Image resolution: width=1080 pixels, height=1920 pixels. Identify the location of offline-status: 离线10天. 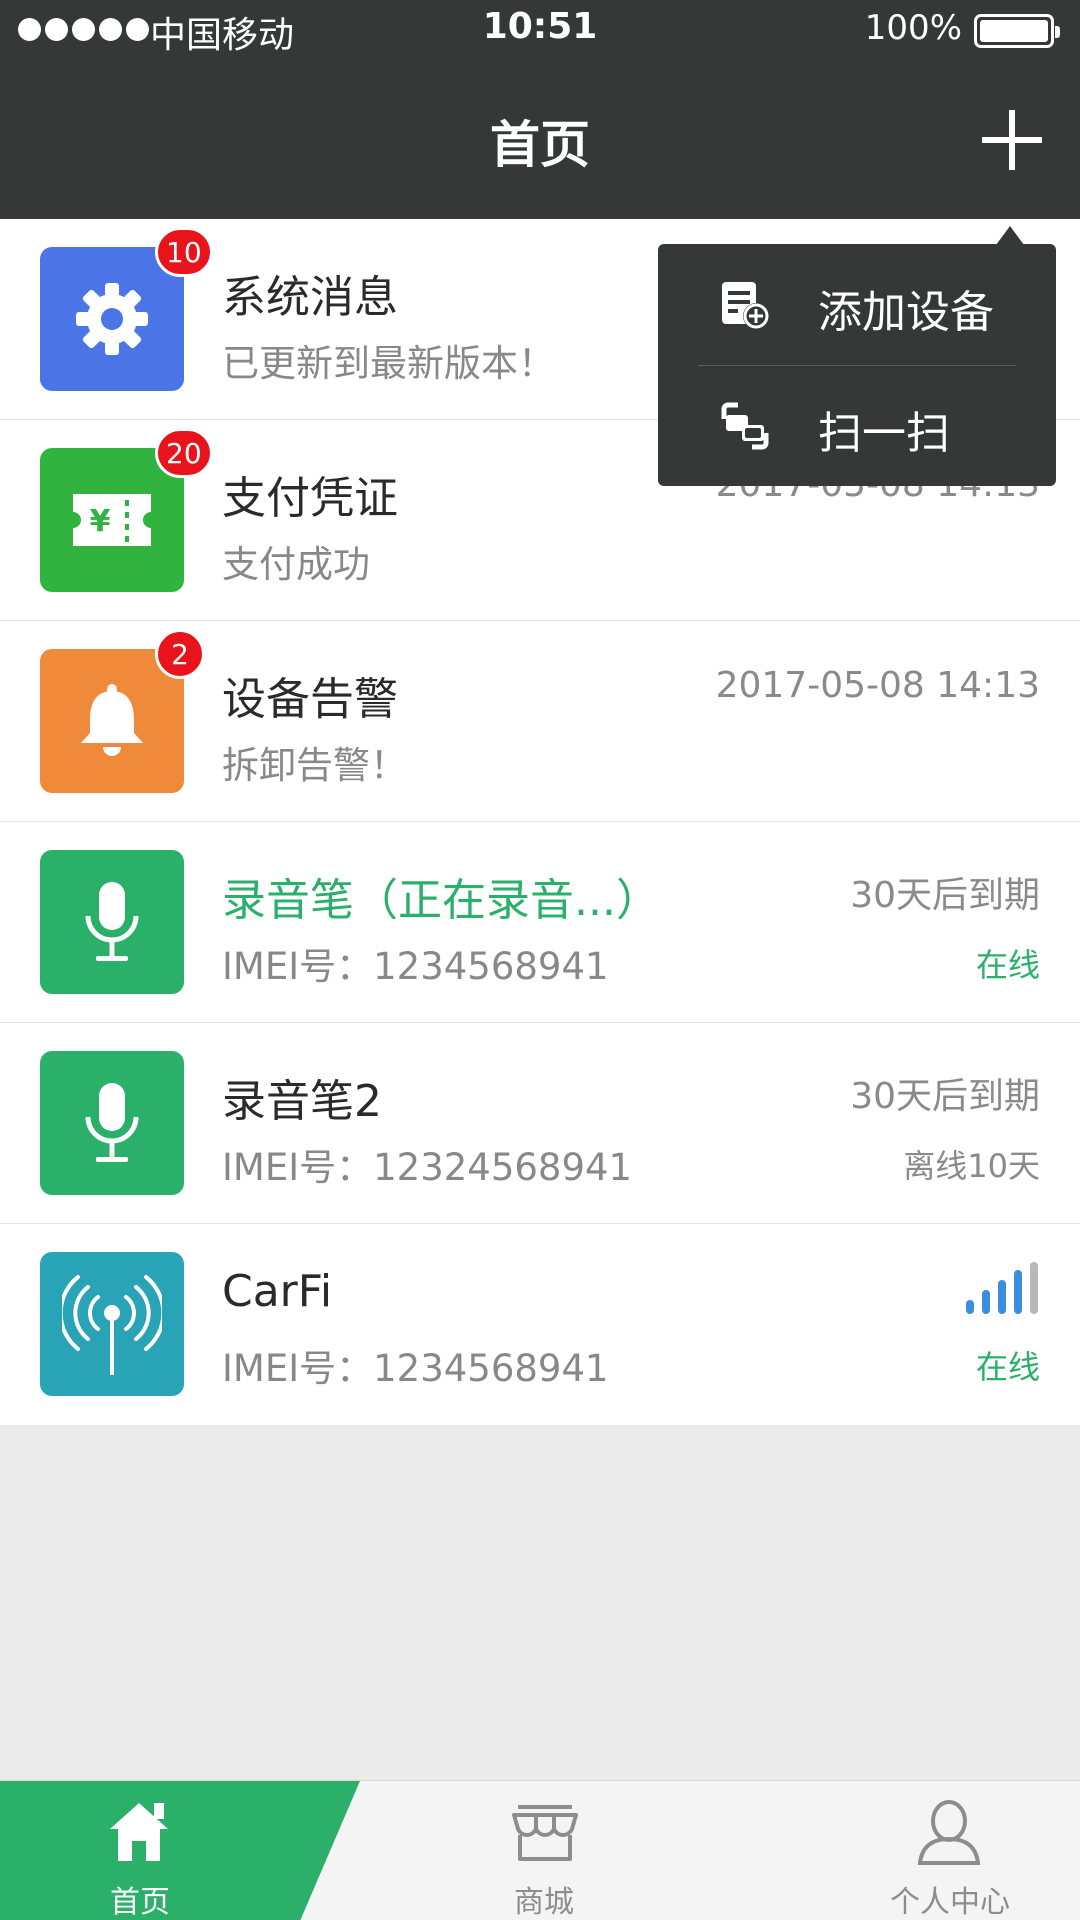
(971, 1166).